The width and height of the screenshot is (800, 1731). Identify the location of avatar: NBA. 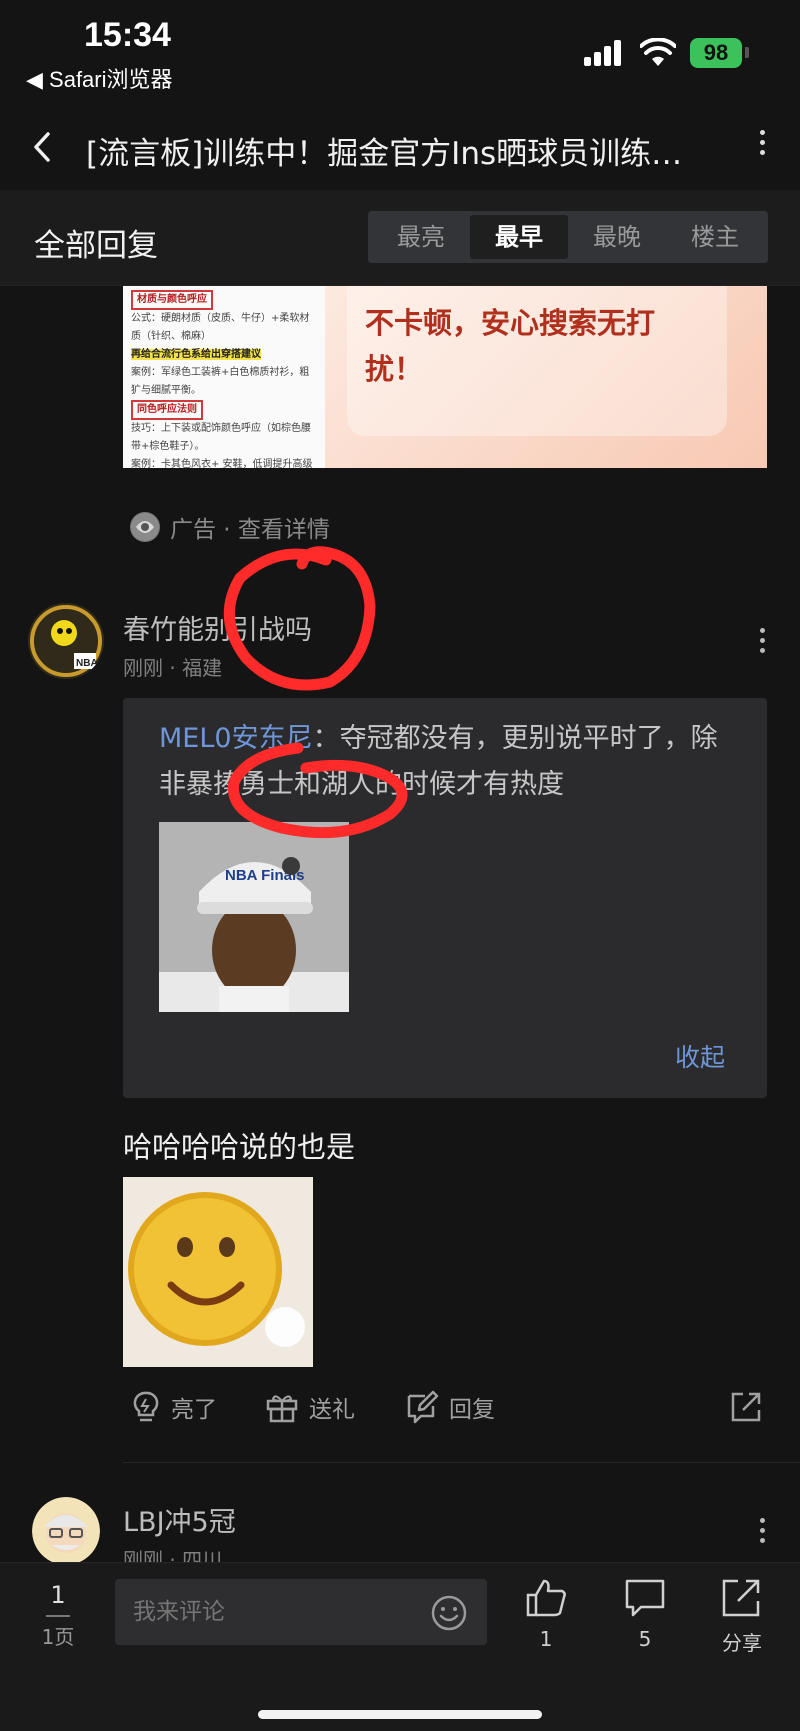
(66, 641).